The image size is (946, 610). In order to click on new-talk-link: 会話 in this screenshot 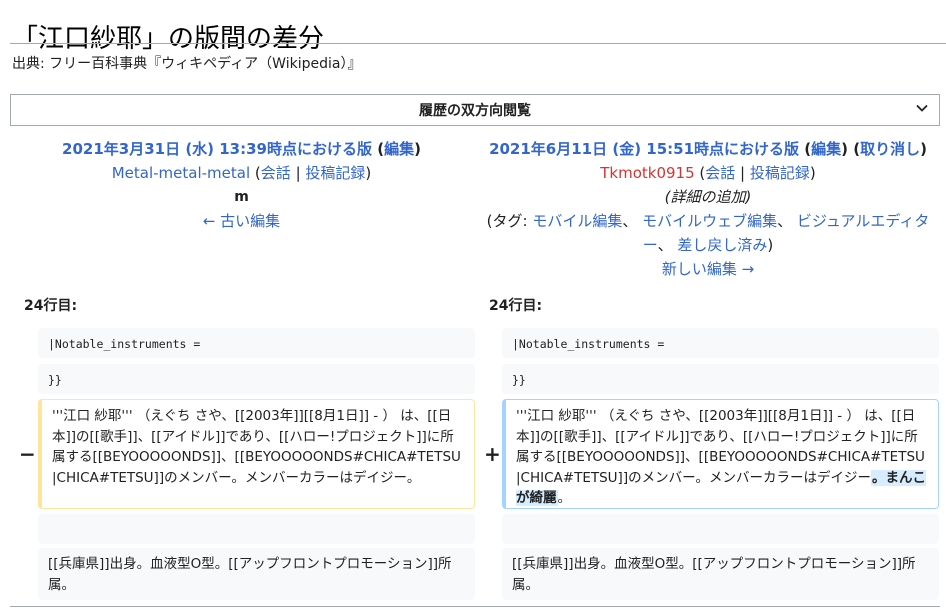, I will do `click(720, 173)`.